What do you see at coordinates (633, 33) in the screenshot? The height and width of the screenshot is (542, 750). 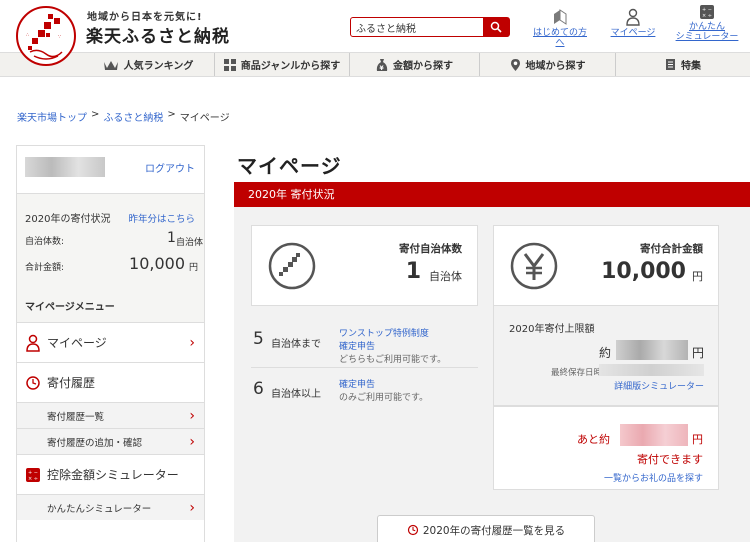 I see `header-link-mypage-label: マイページ` at bounding box center [633, 33].